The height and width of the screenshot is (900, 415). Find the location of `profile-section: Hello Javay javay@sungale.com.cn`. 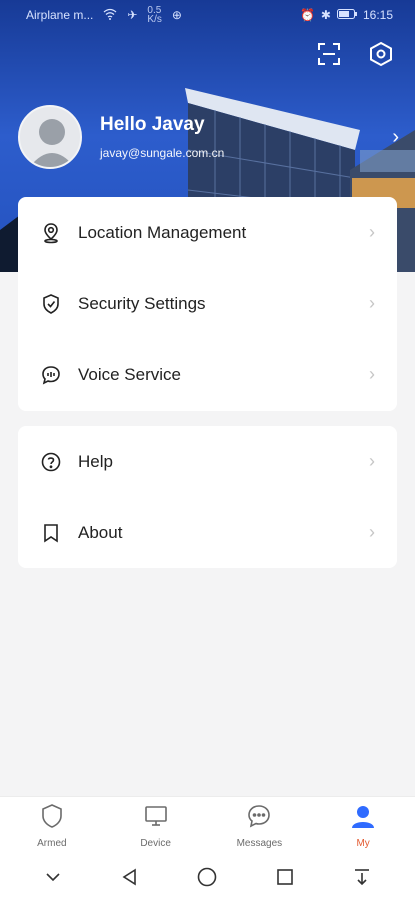

profile-section: Hello Javay javay@sungale.com.cn is located at coordinates (121, 137).